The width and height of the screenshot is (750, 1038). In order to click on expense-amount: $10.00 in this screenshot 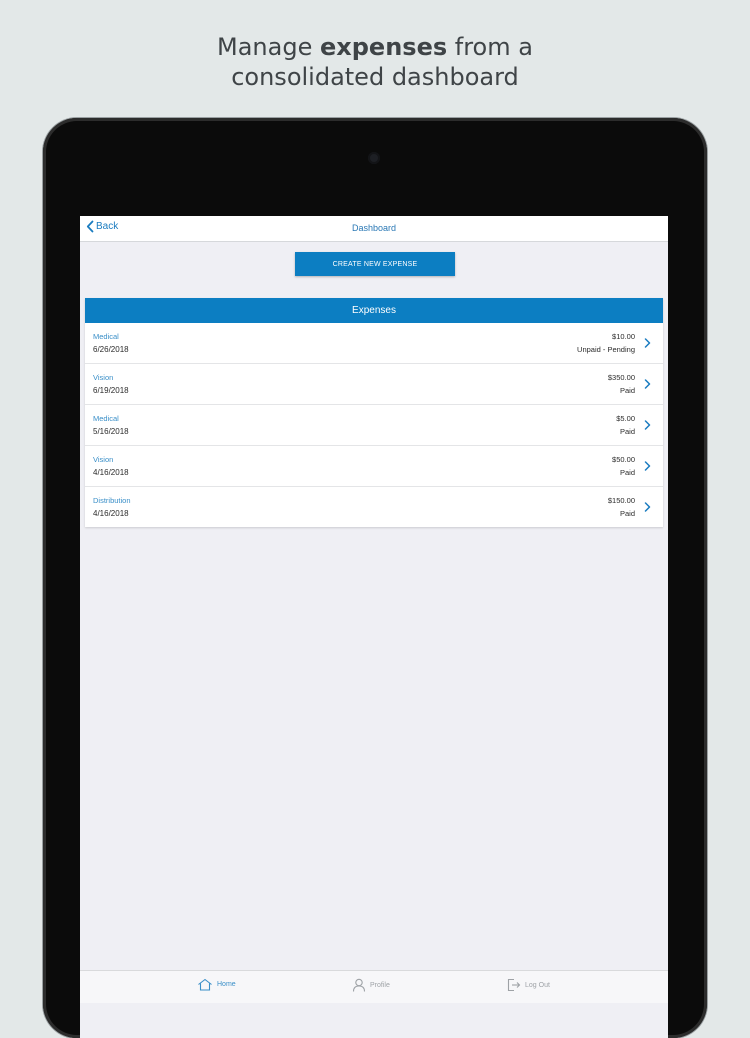, I will do `click(623, 336)`.